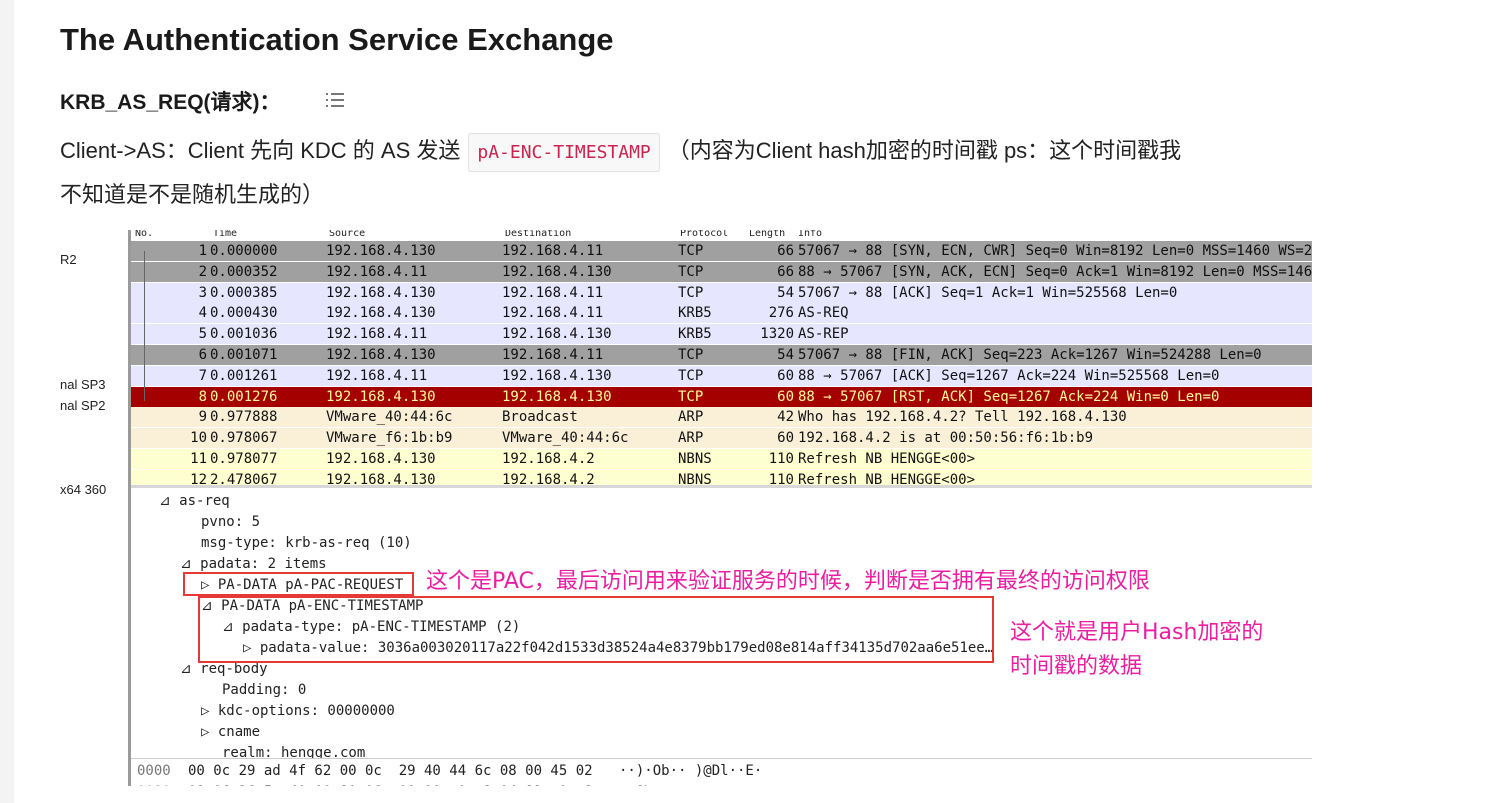 The height and width of the screenshot is (803, 1503). What do you see at coordinates (538, 234) in the screenshot?
I see `col-destination: Destination` at bounding box center [538, 234].